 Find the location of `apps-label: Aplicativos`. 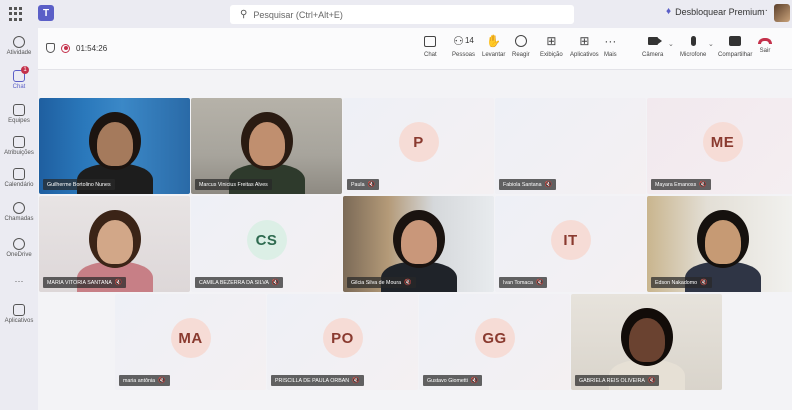

apps-label: Aplicativos is located at coordinates (584, 55).